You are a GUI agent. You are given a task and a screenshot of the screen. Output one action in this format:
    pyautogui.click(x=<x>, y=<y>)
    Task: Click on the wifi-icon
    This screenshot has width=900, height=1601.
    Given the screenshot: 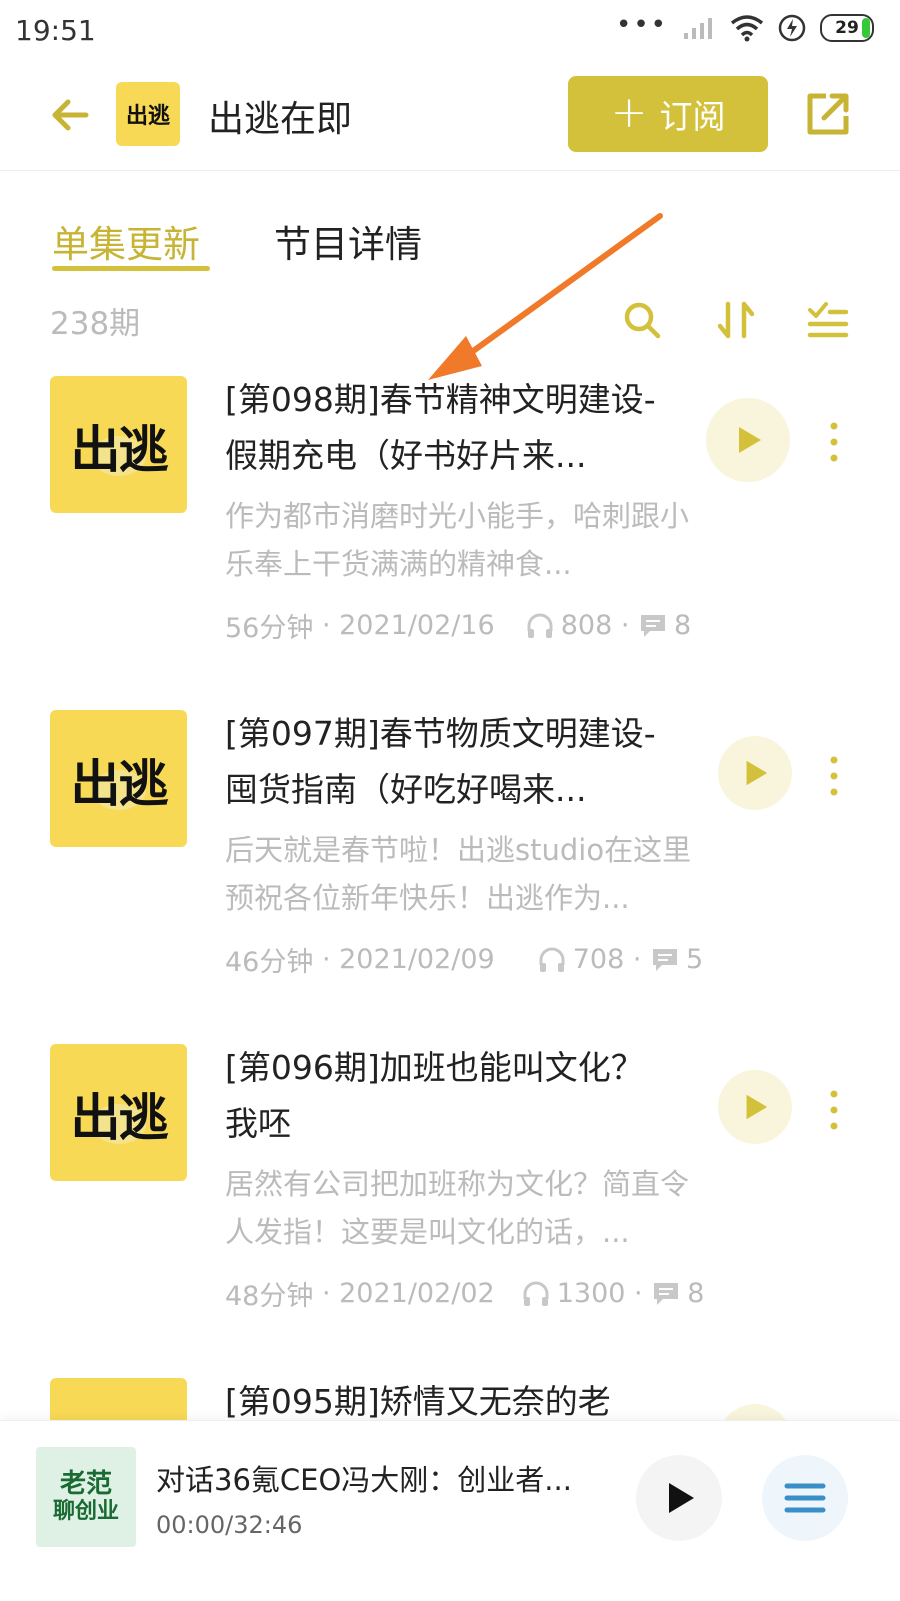 What is the action you would take?
    pyautogui.click(x=747, y=28)
    